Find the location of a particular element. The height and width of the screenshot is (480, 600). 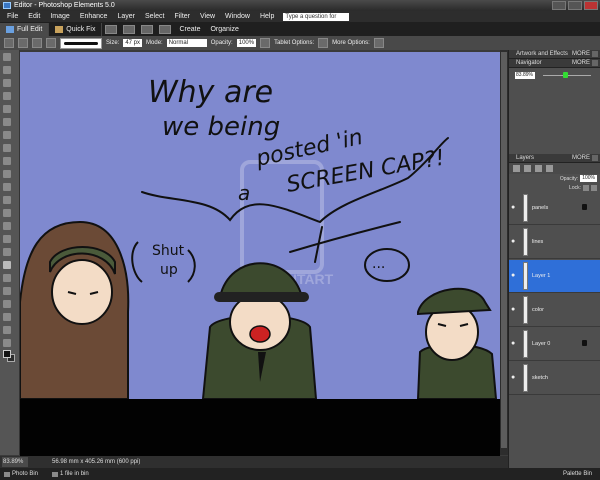

menu-window: Window is located at coordinates (237, 16).